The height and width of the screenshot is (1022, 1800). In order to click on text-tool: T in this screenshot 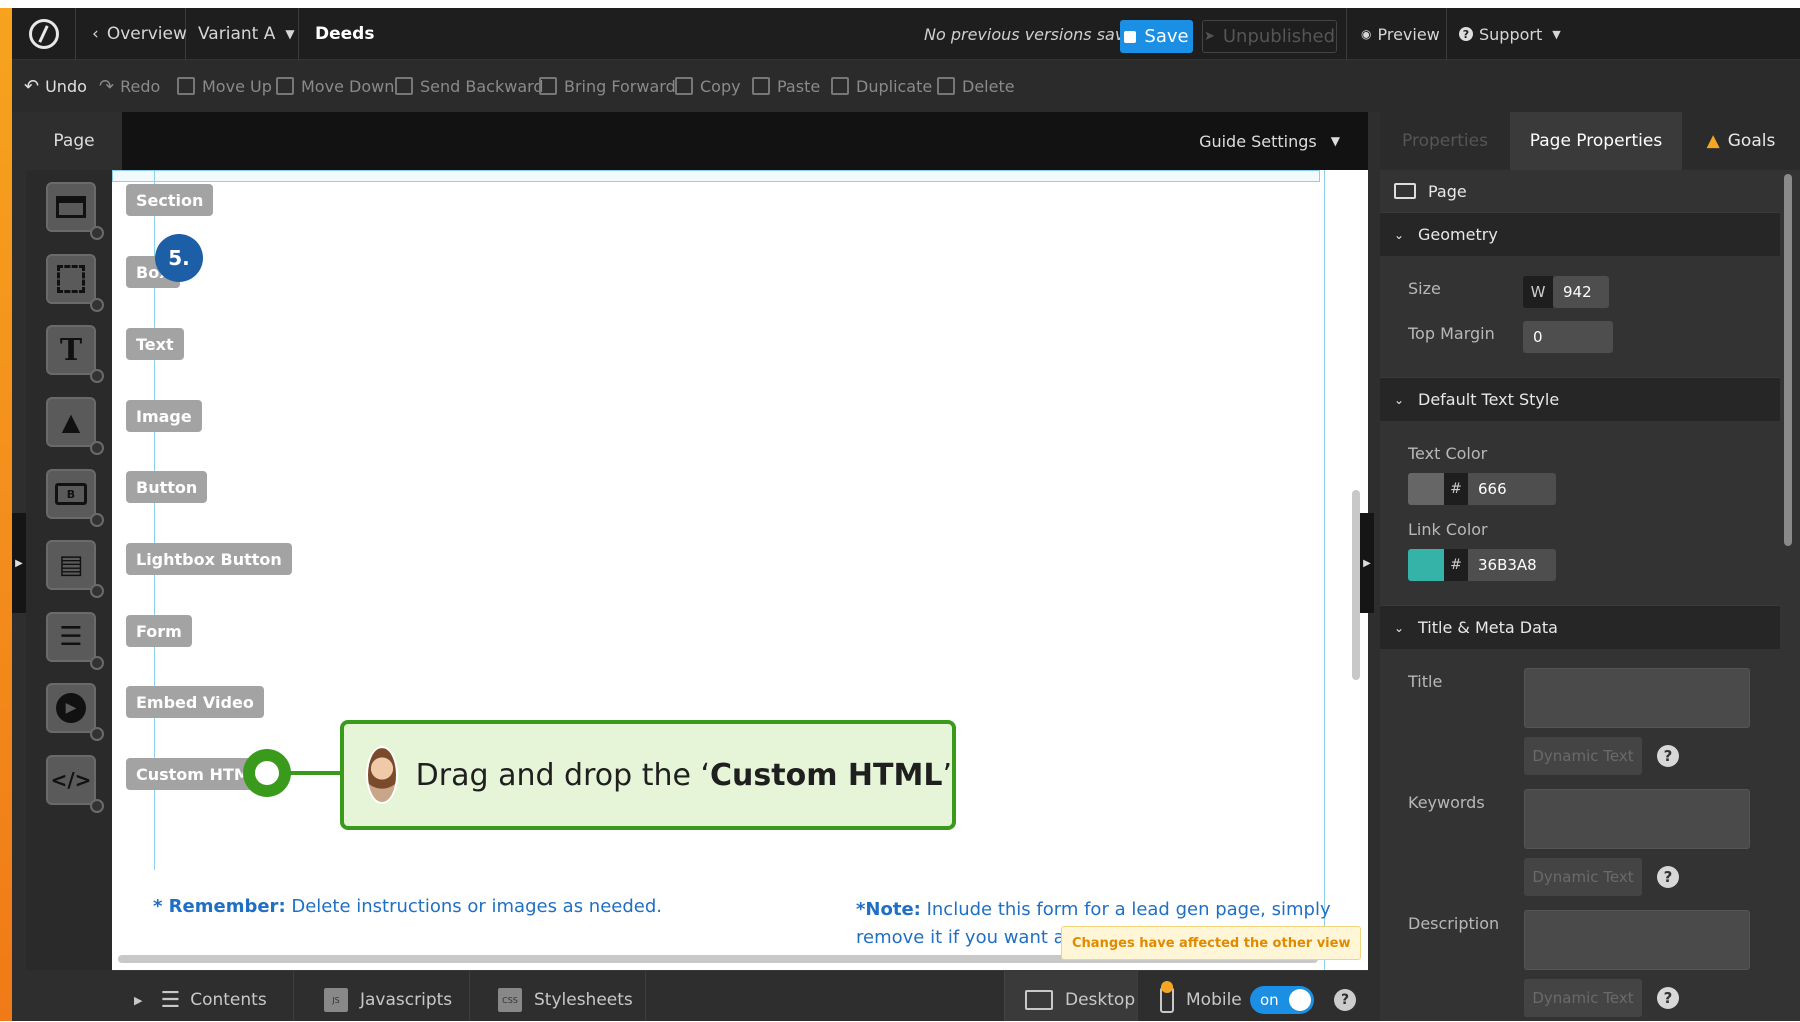, I will do `click(75, 354)`.